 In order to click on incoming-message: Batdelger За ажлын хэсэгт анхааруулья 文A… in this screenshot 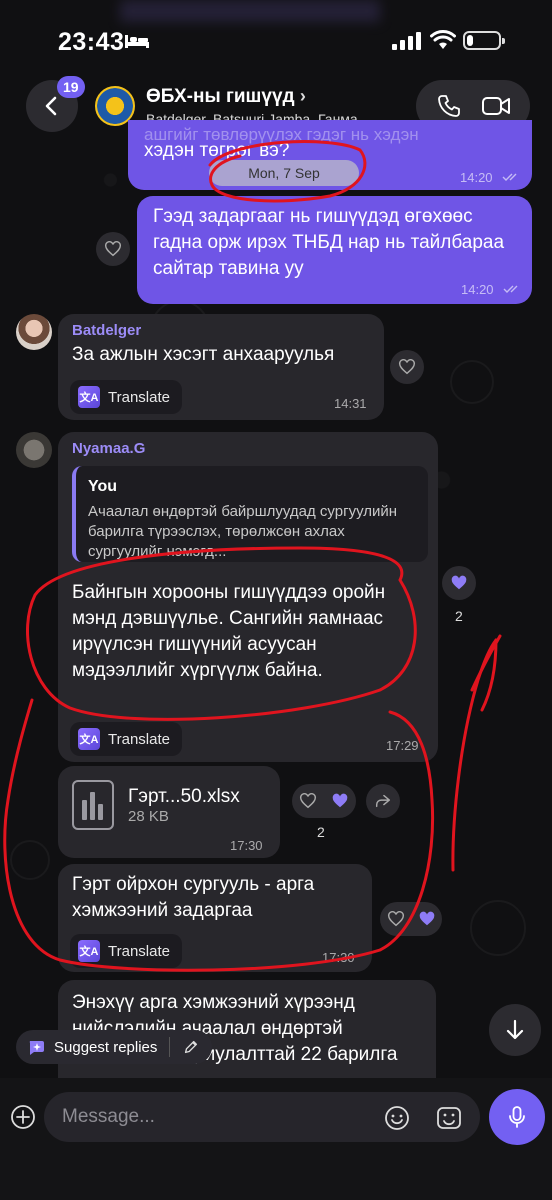, I will do `click(221, 367)`.